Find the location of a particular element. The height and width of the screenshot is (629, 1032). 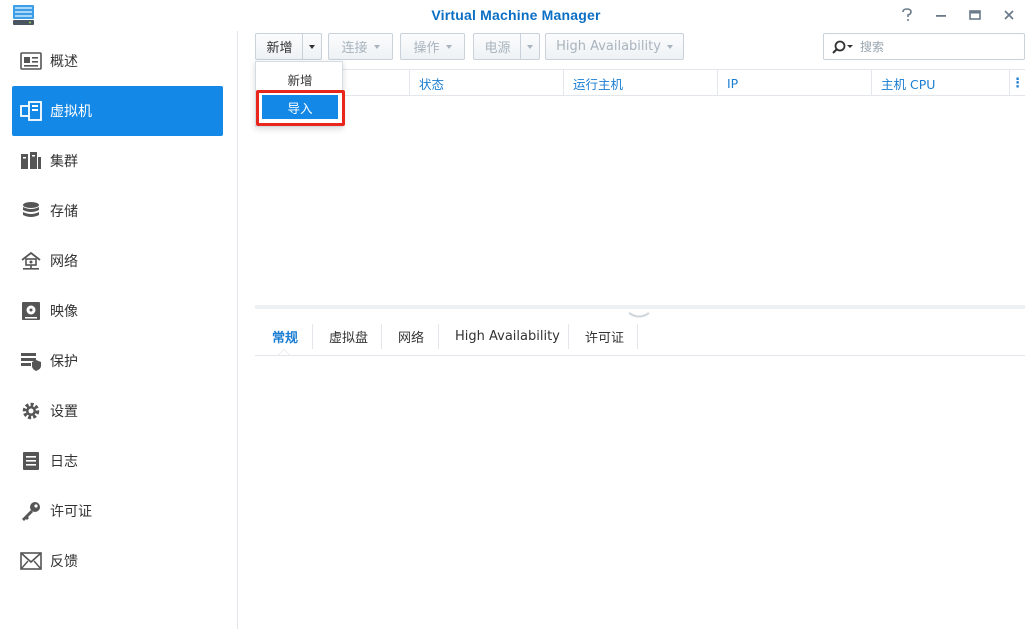

sidebar-item-label: 集群 is located at coordinates (64, 162).